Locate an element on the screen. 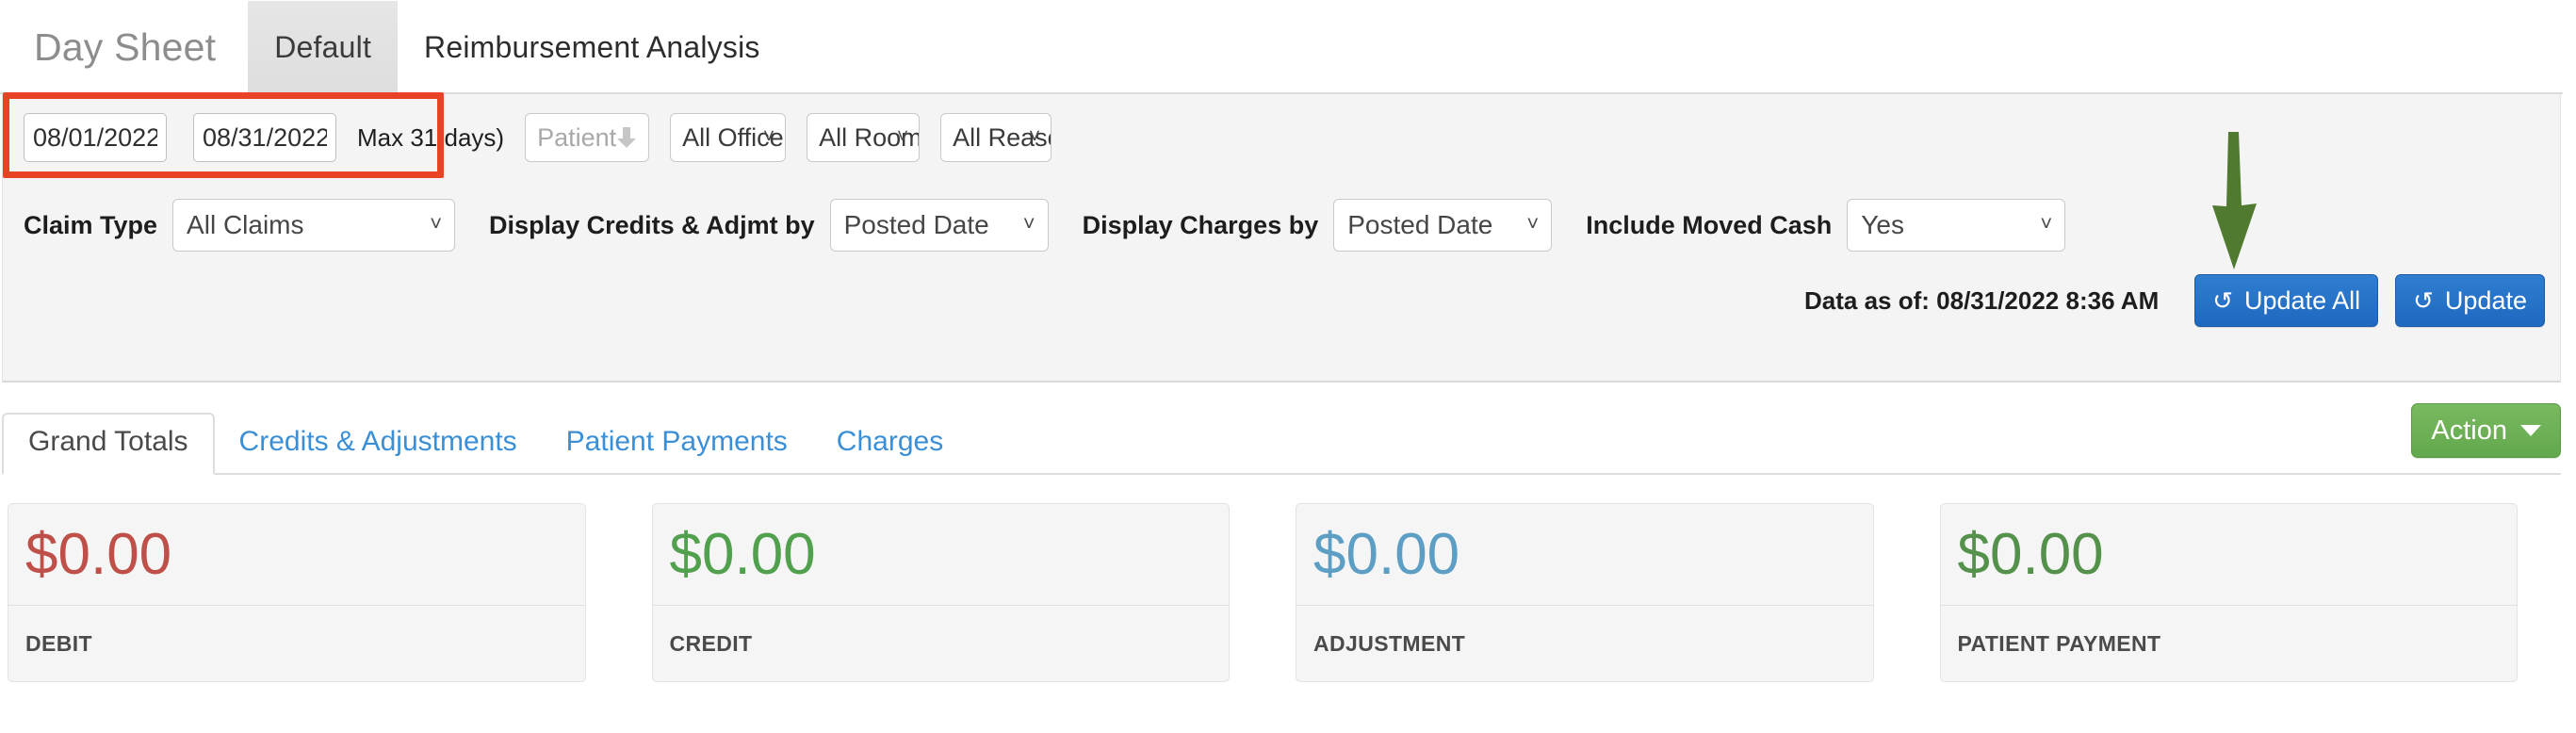 The image size is (2576, 733). include-moved-cash-select: Yes ˅ is located at coordinates (1956, 226).